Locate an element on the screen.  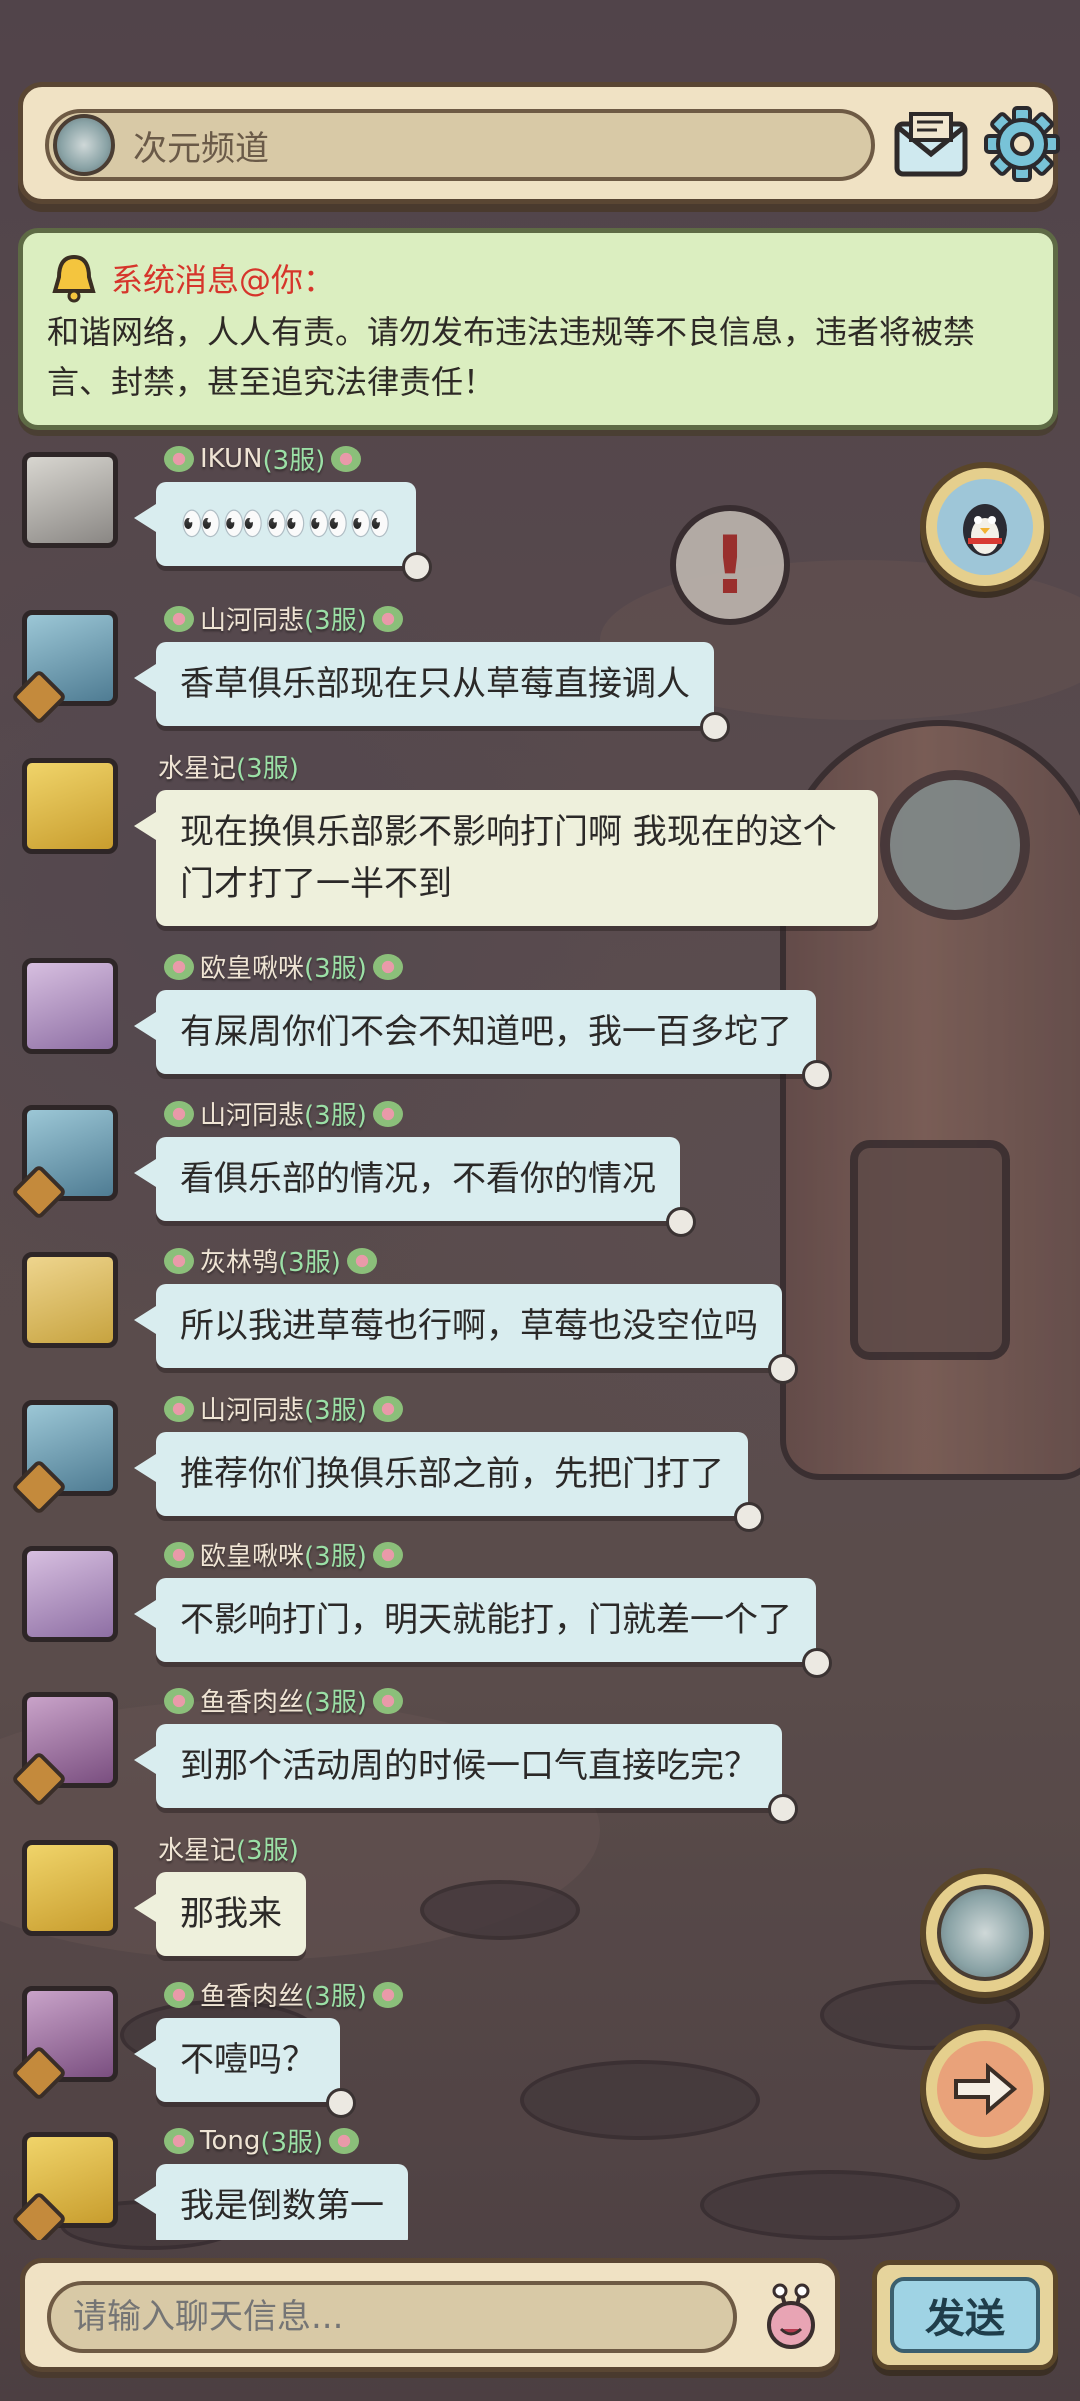
next-button is located at coordinates (985, 2089).